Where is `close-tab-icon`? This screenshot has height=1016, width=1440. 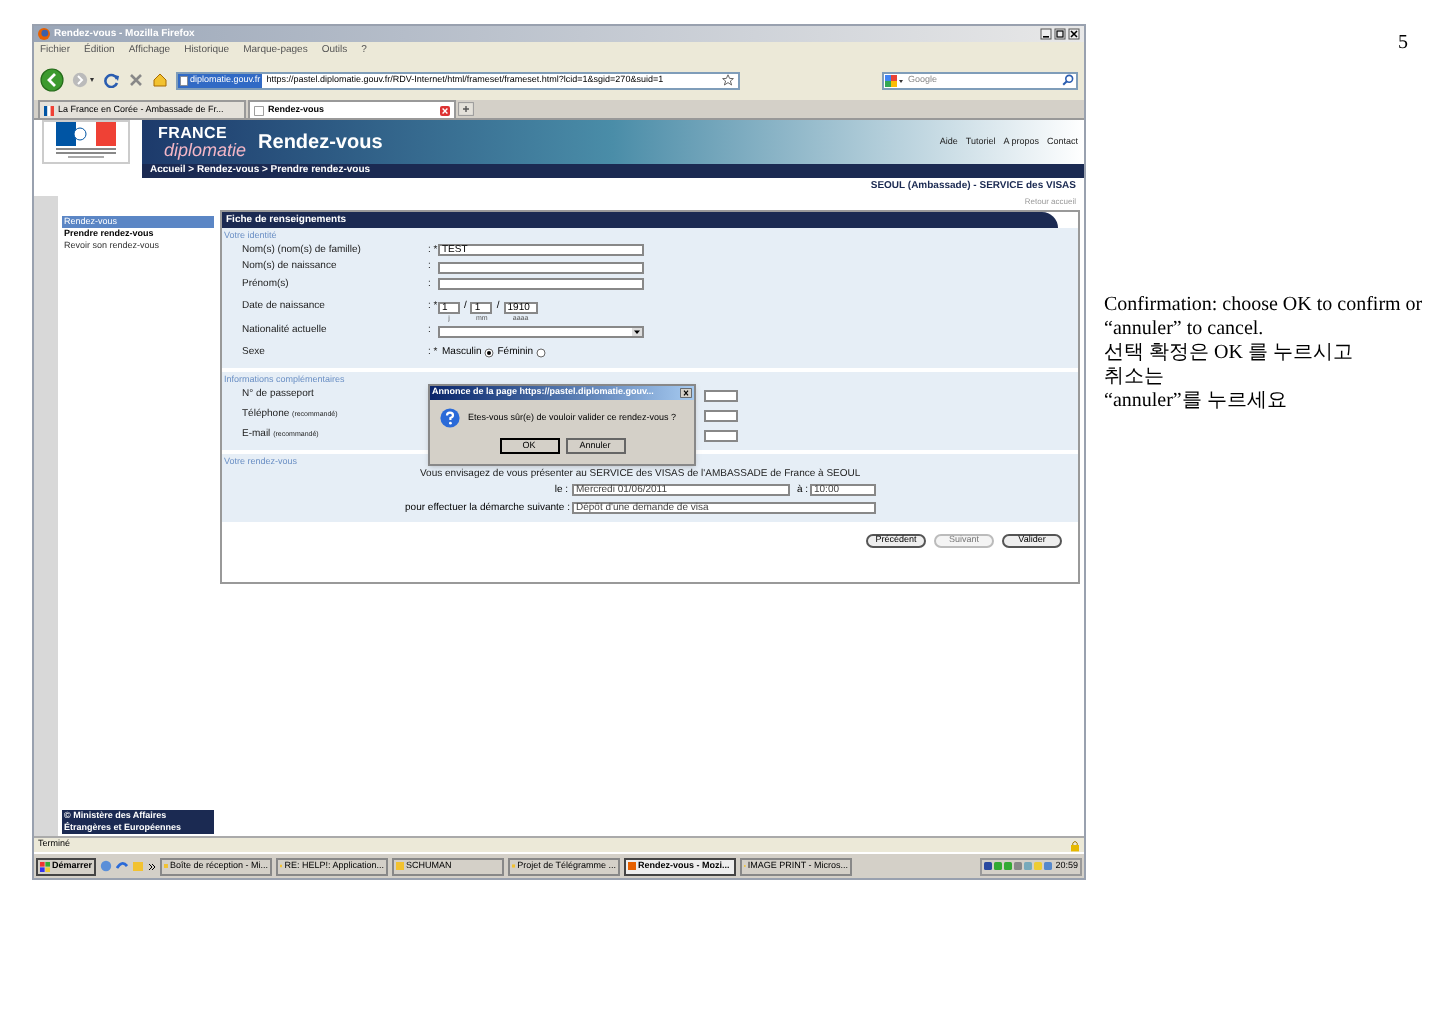
close-tab-icon is located at coordinates (445, 110).